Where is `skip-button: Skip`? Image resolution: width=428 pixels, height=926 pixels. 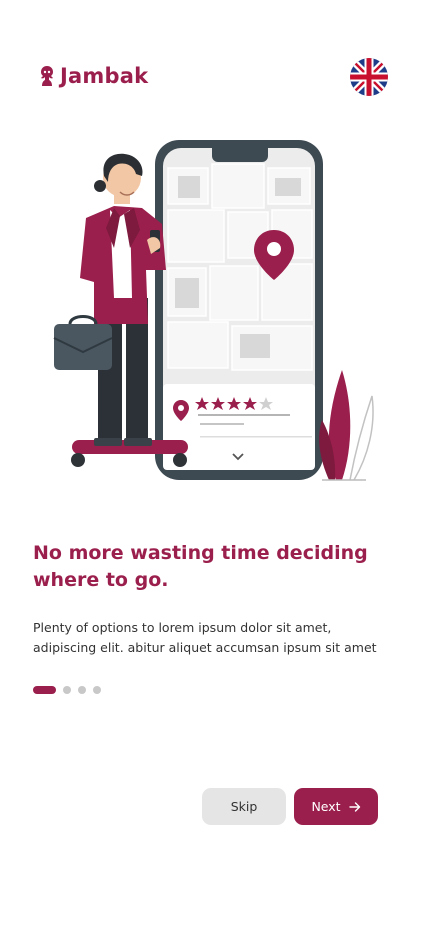 skip-button: Skip is located at coordinates (244, 806).